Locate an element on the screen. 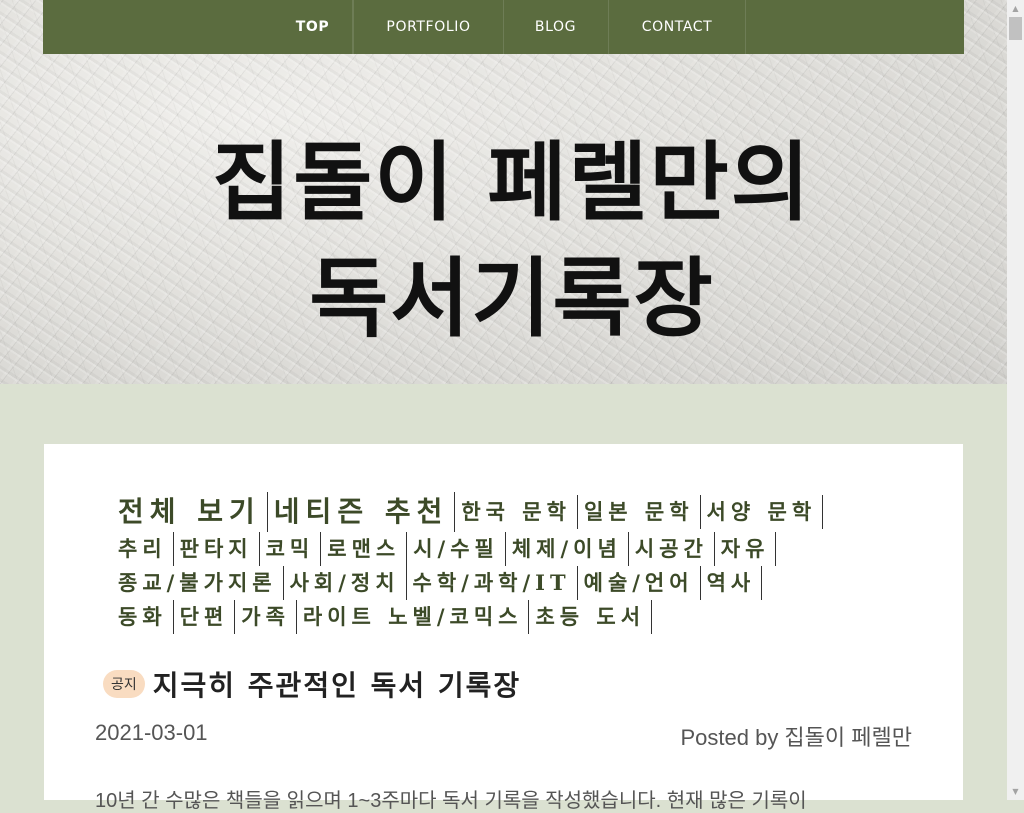  category-romance: 로맨스 is located at coordinates (367, 549).